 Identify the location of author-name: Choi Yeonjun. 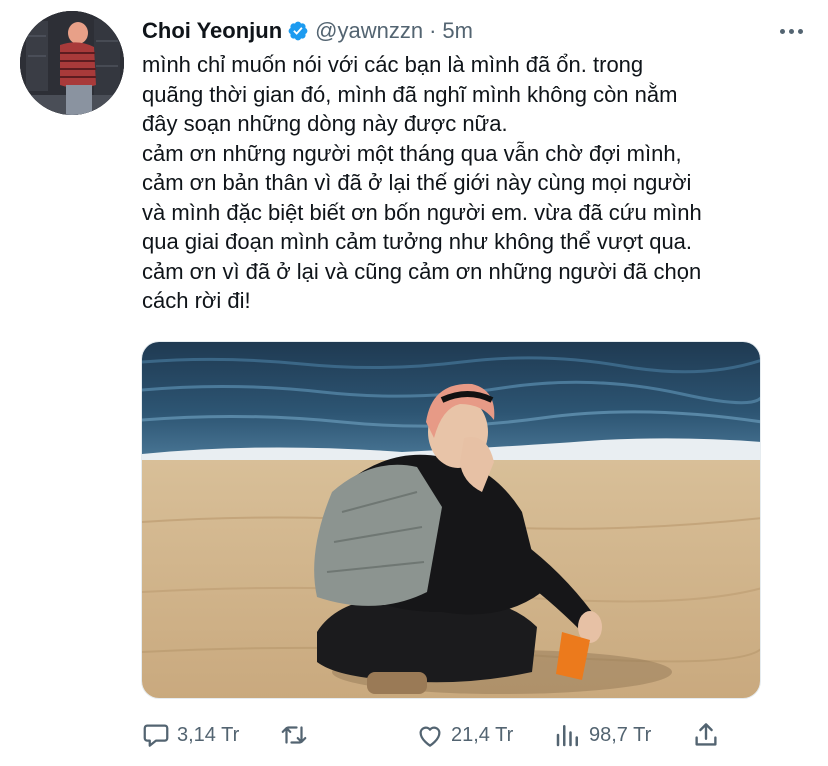
(212, 31).